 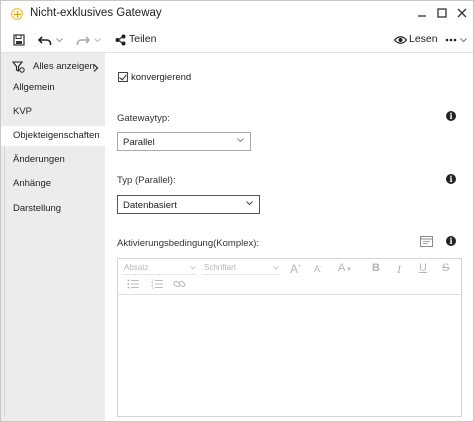 I want to click on undo-dropdown-chevron-icon, so click(x=59, y=40).